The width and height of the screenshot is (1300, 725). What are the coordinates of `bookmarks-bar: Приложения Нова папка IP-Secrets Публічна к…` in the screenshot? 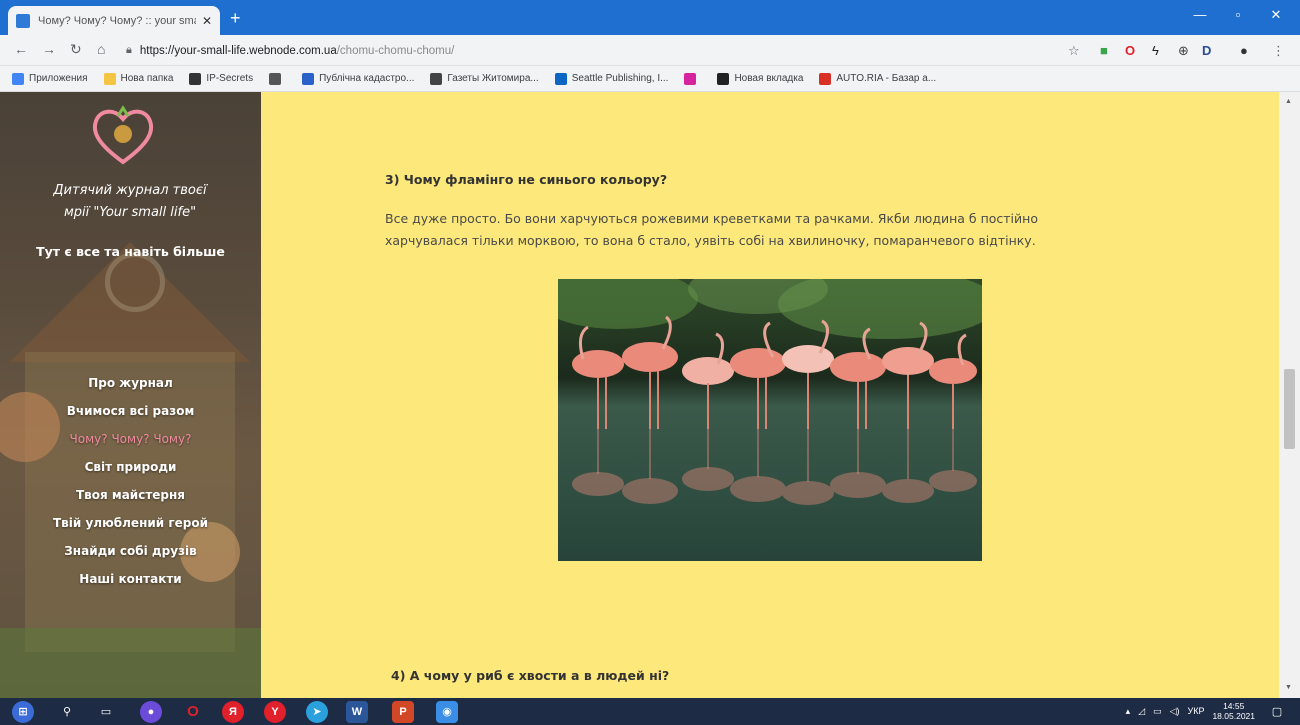 It's located at (650, 79).